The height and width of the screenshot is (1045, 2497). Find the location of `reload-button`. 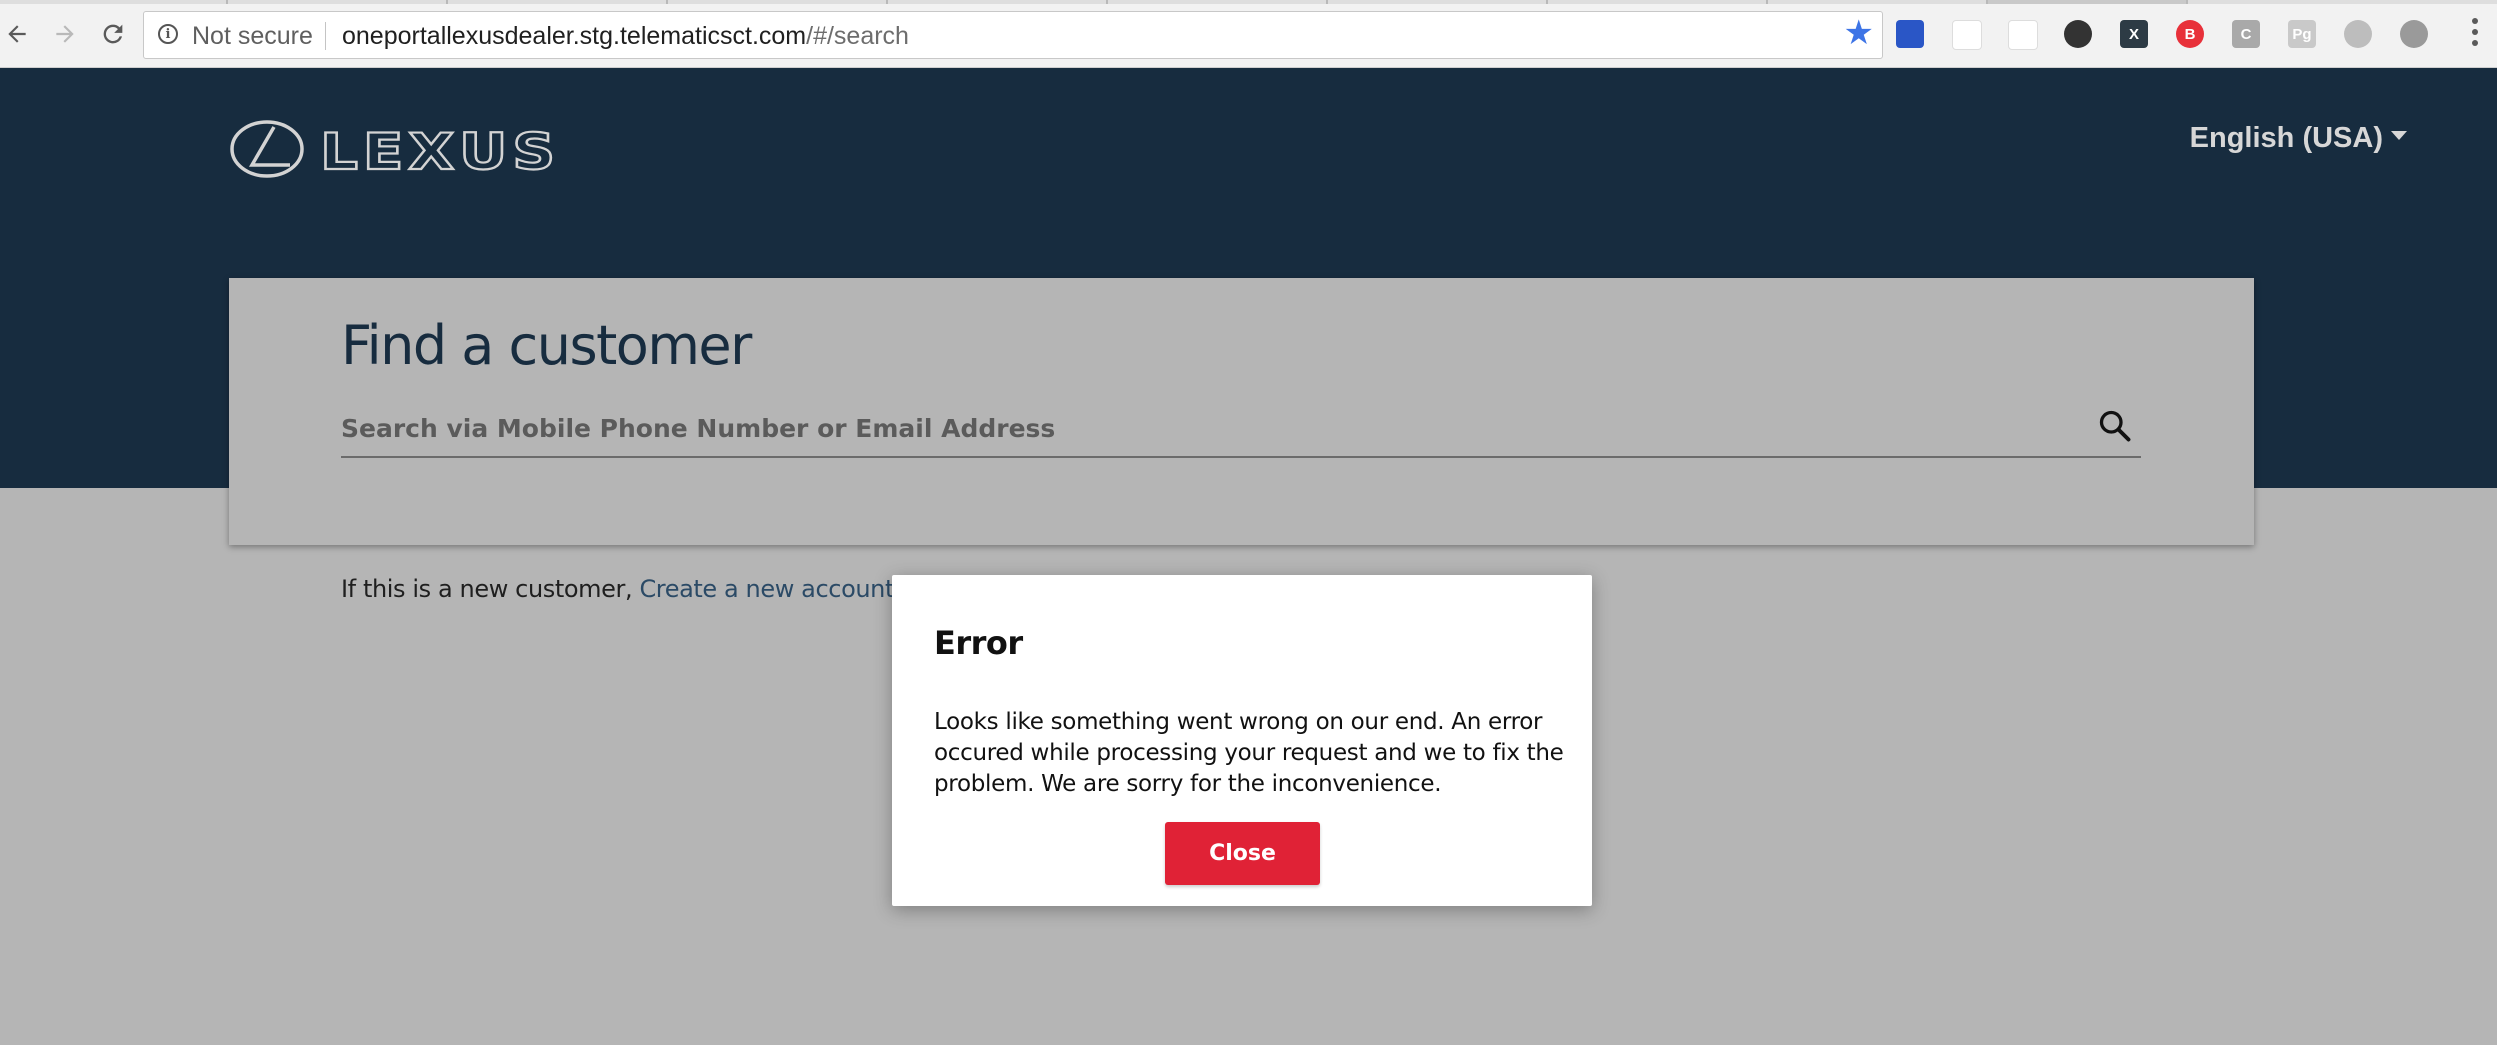

reload-button is located at coordinates (113, 34).